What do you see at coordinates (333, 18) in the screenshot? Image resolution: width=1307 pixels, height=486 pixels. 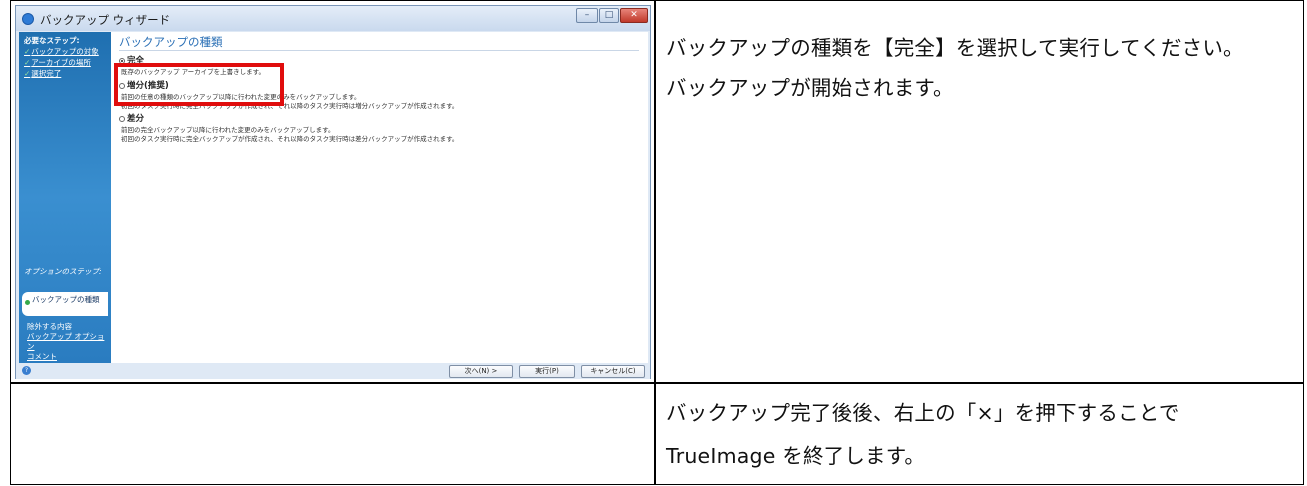 I see `title-bar: バックアップ ウィザード – □ ✕` at bounding box center [333, 18].